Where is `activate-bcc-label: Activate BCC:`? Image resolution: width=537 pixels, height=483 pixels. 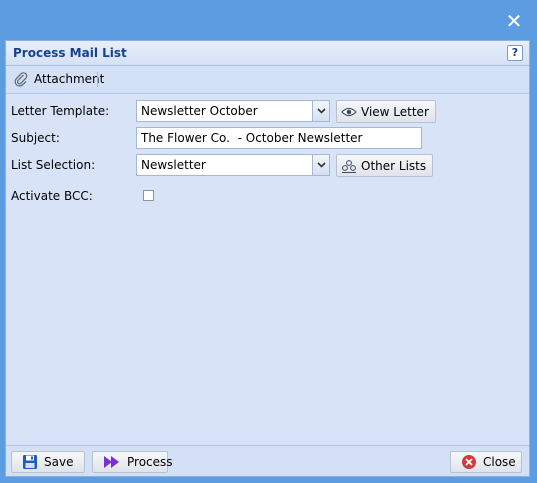 activate-bcc-label: Activate BCC: is located at coordinates (52, 196).